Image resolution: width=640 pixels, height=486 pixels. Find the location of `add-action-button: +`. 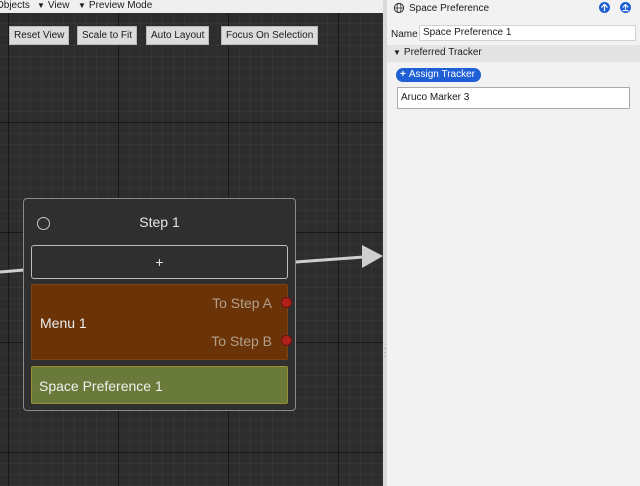

add-action-button: + is located at coordinates (159, 262).